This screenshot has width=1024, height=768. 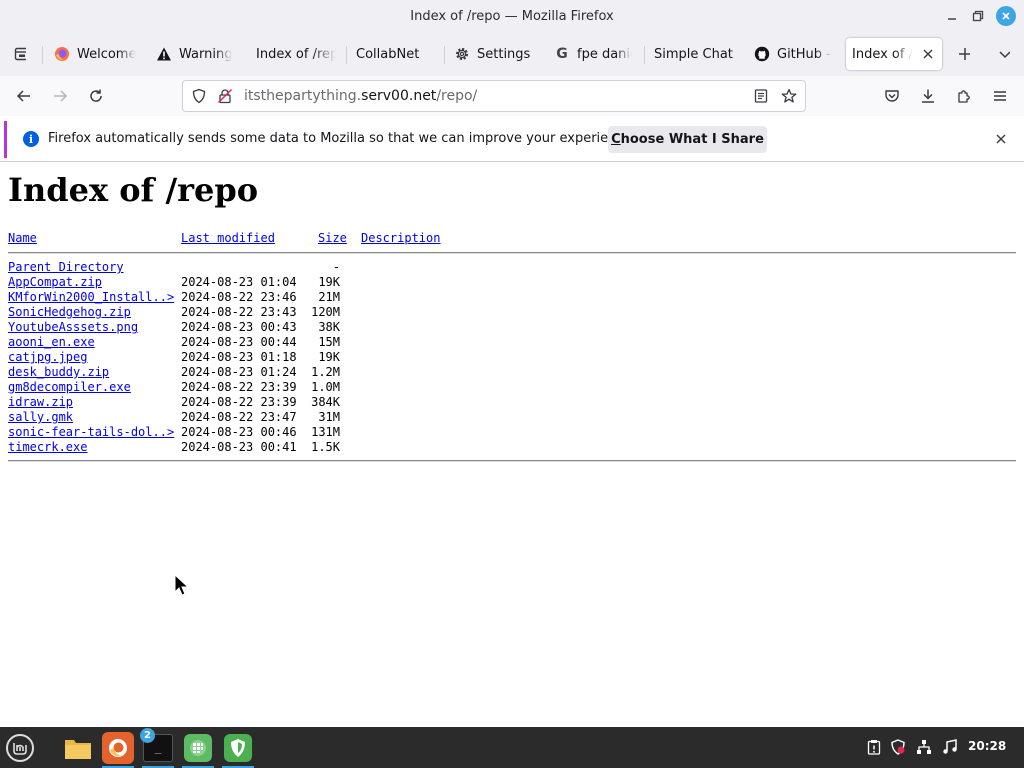 What do you see at coordinates (47, 447) in the screenshot?
I see `file-link: timecrk.exe` at bounding box center [47, 447].